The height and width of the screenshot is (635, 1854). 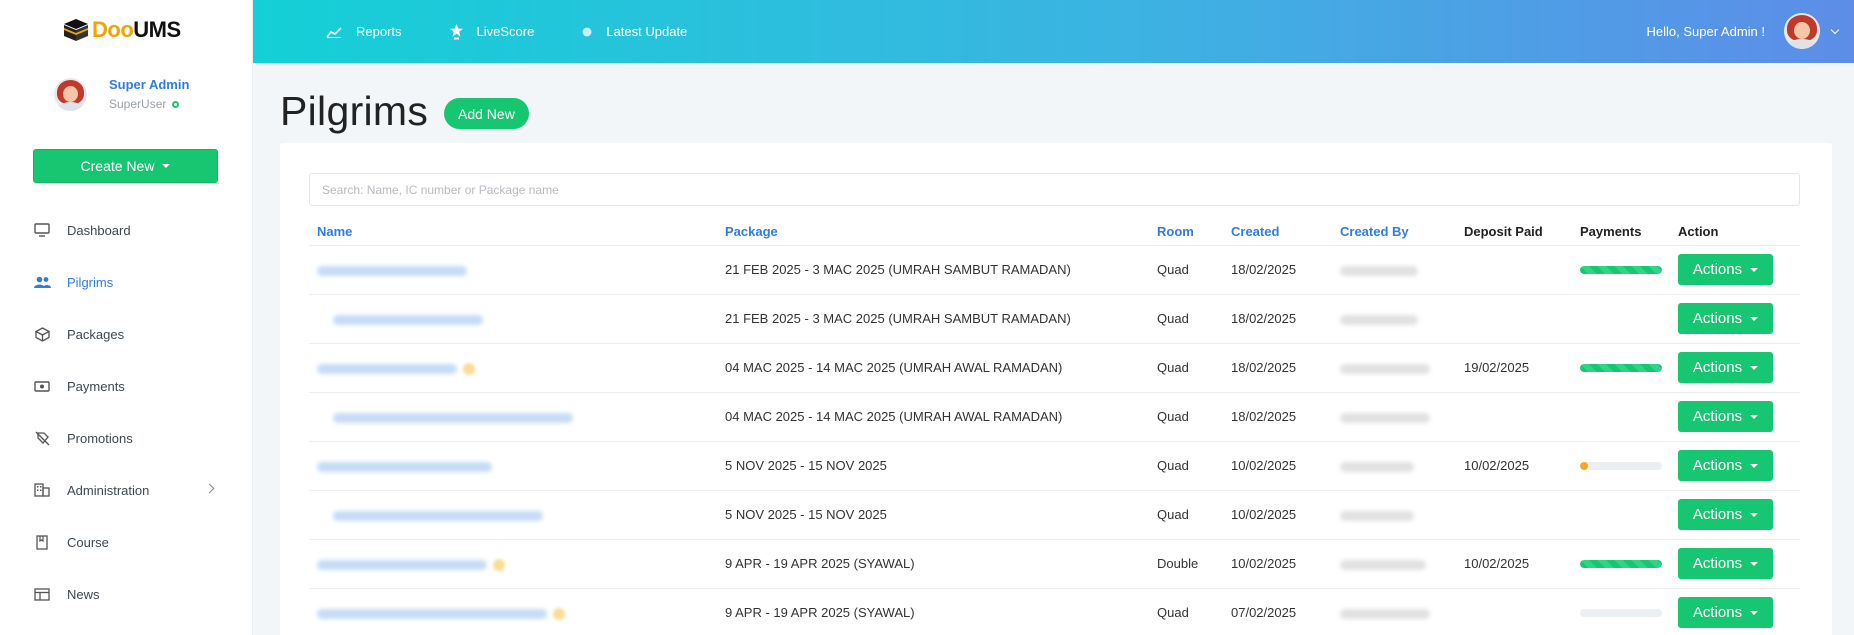 What do you see at coordinates (126, 438) in the screenshot?
I see `sidebar-item-promotions: Promotions` at bounding box center [126, 438].